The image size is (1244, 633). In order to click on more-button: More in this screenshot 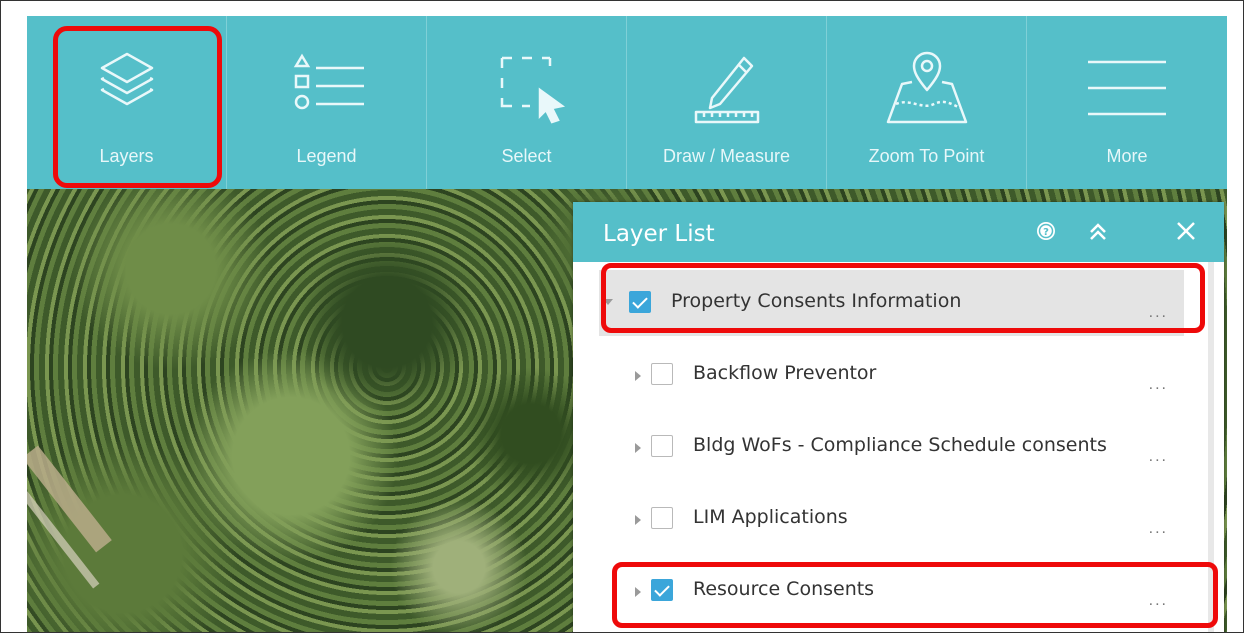, I will do `click(1127, 102)`.